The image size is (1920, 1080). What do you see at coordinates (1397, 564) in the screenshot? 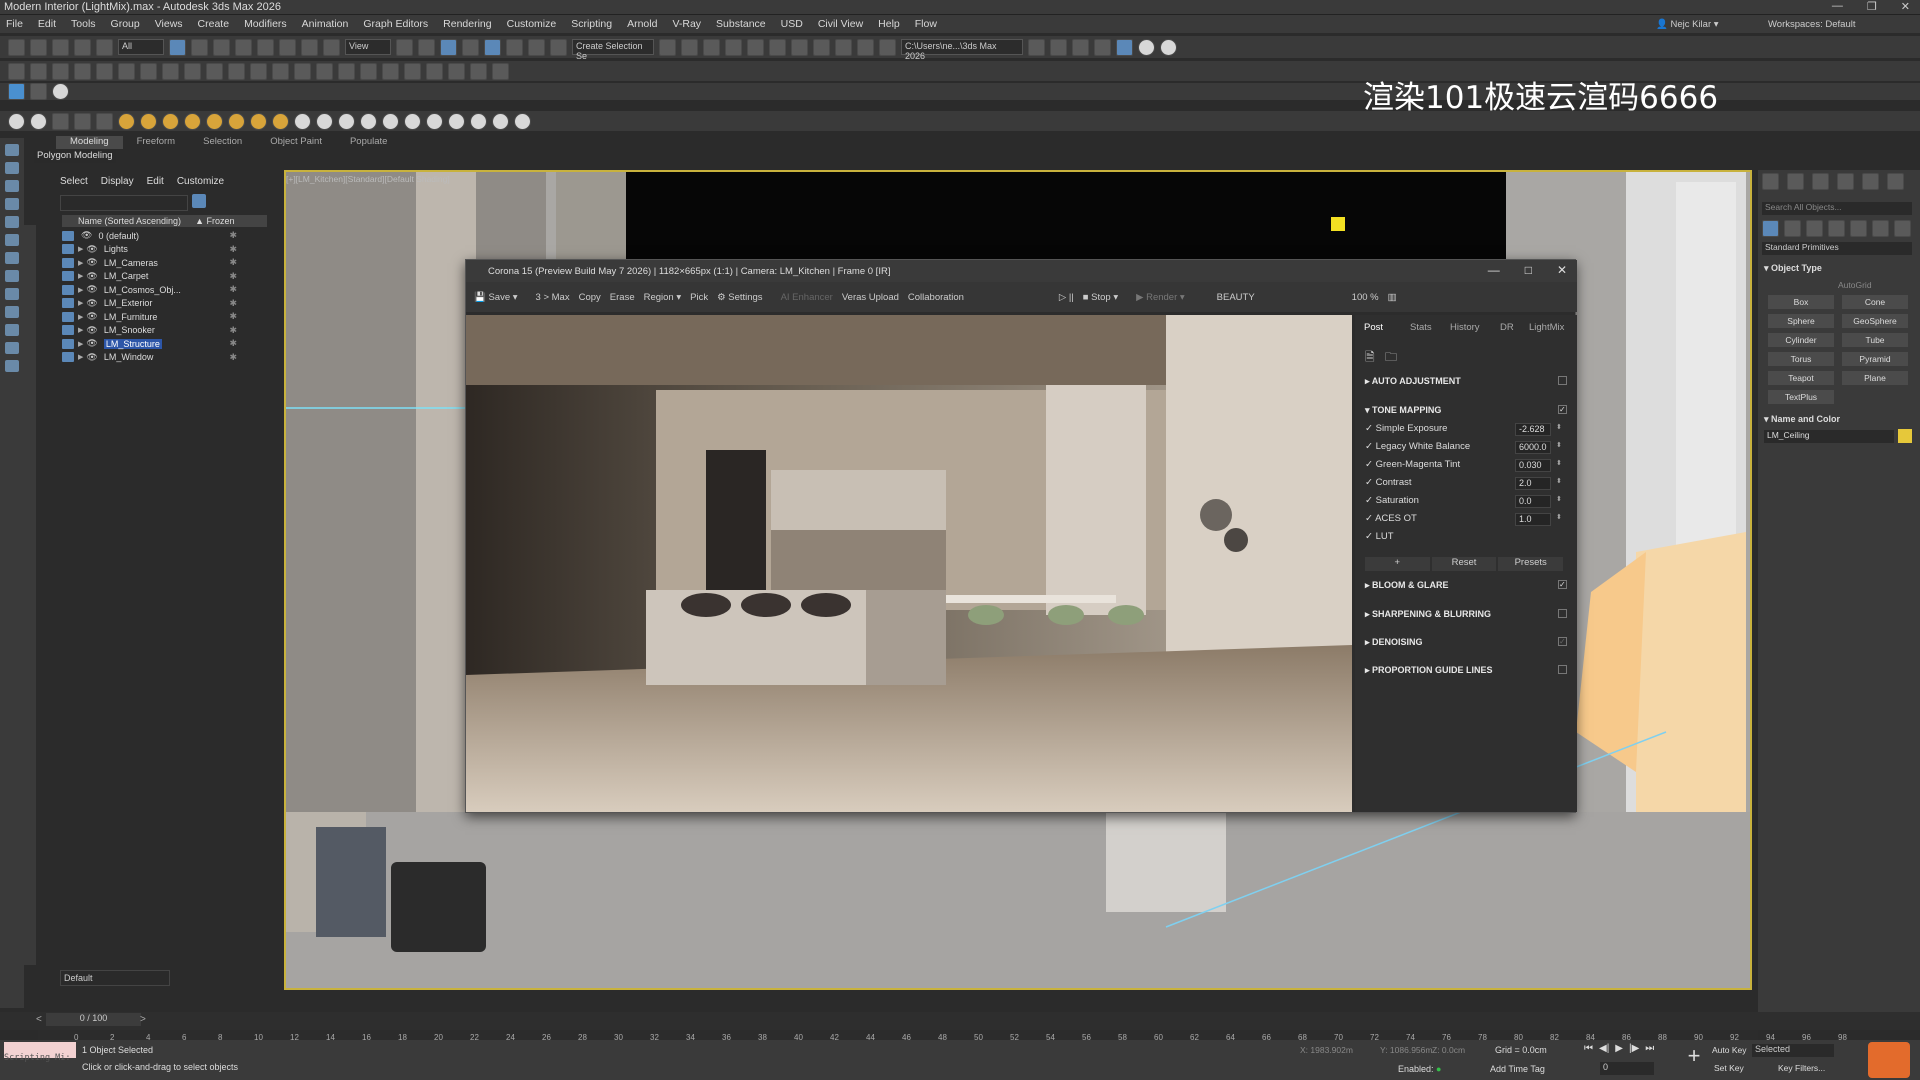
I see `add-operator-button: +` at bounding box center [1397, 564].